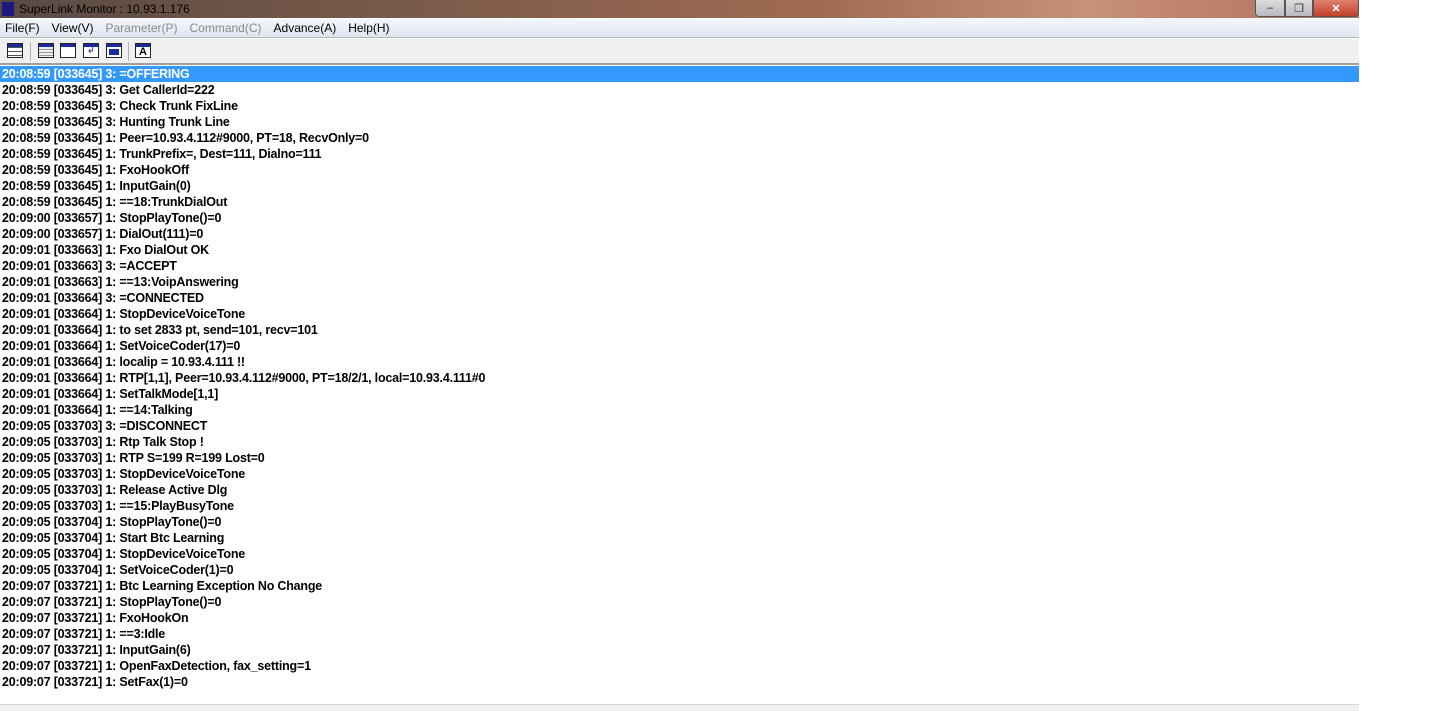 The width and height of the screenshot is (1444, 711). Describe the element at coordinates (142, 28) in the screenshot. I see `menu-parameter: Parameter(P)` at that location.